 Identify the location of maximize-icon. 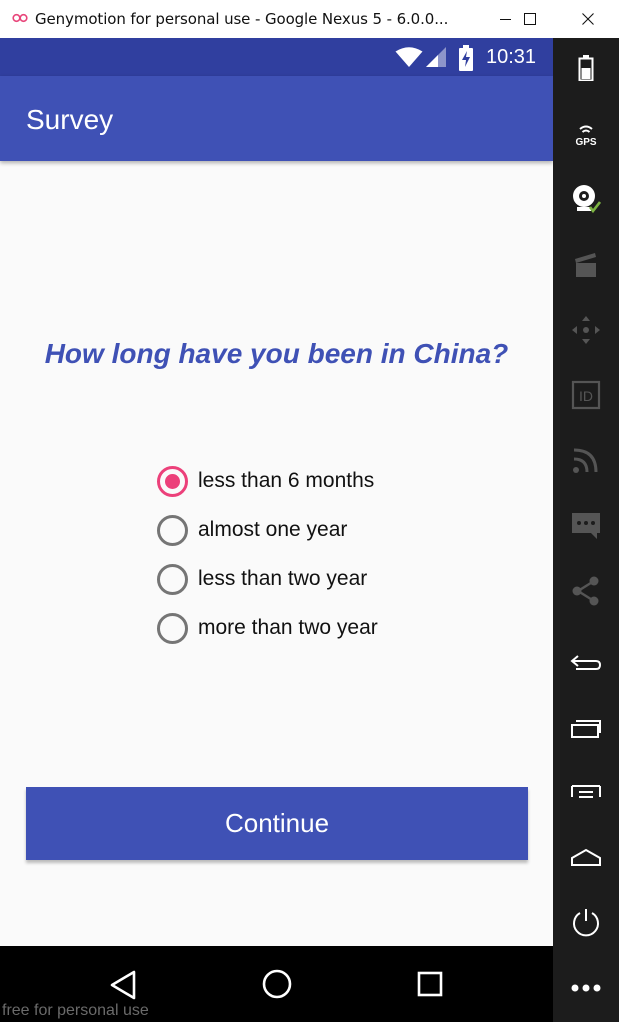
(530, 19).